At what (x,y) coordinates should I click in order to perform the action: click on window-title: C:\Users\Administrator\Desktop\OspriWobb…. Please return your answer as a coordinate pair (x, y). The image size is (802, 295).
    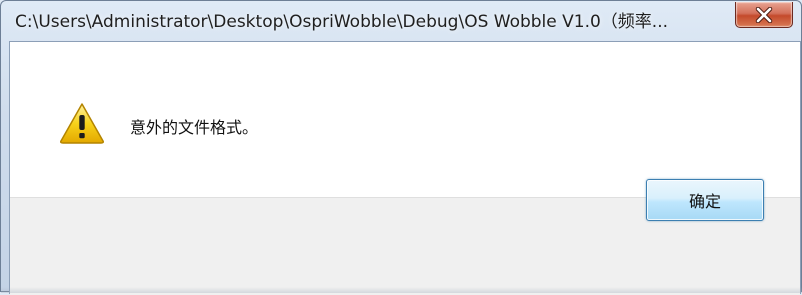
    Looking at the image, I should click on (342, 22).